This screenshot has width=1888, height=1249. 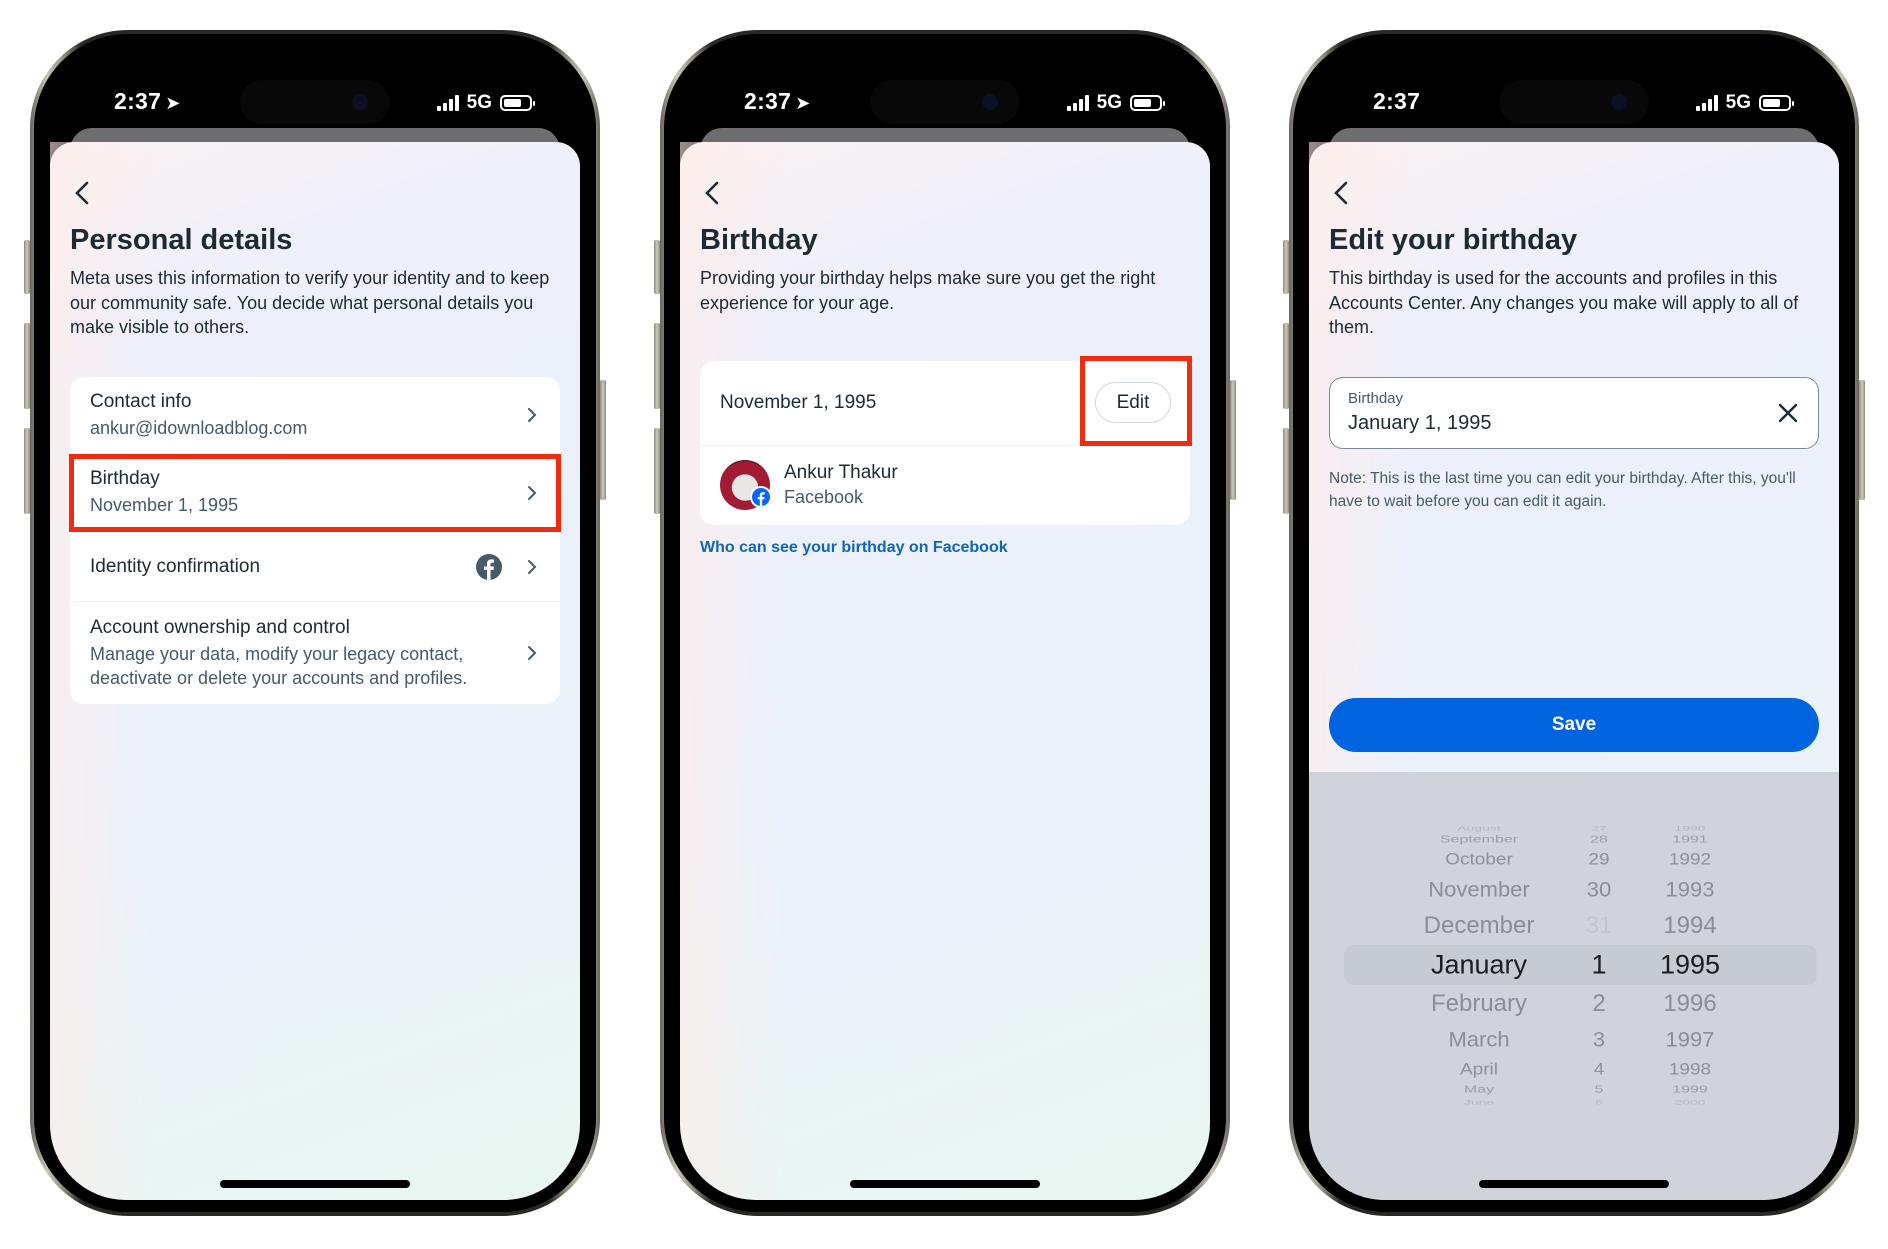 What do you see at coordinates (1690, 860) in the screenshot?
I see `picker-year-option: 1992` at bounding box center [1690, 860].